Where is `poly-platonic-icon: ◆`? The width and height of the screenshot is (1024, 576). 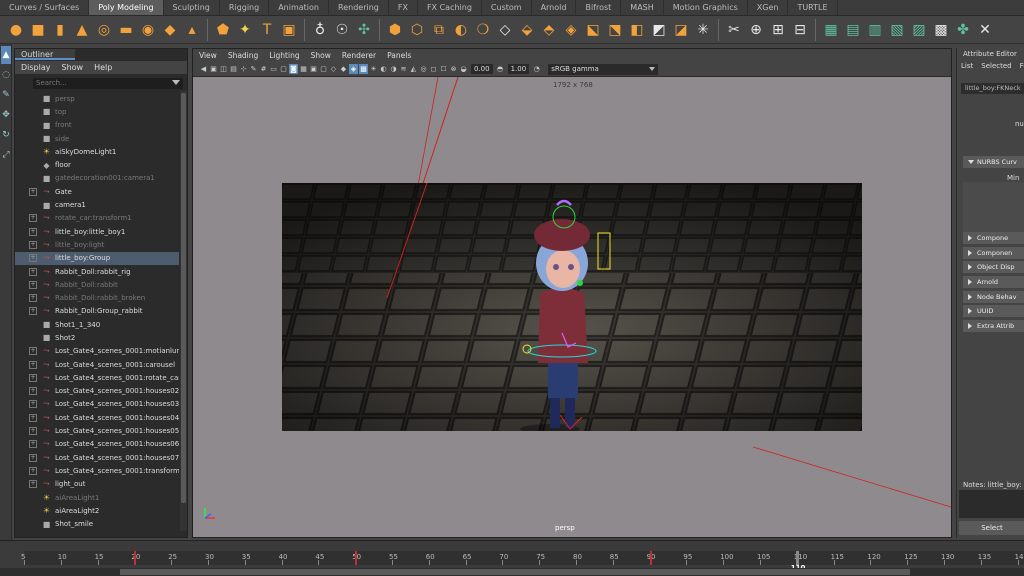
poly-platonic-icon: ◆ is located at coordinates (170, 30).